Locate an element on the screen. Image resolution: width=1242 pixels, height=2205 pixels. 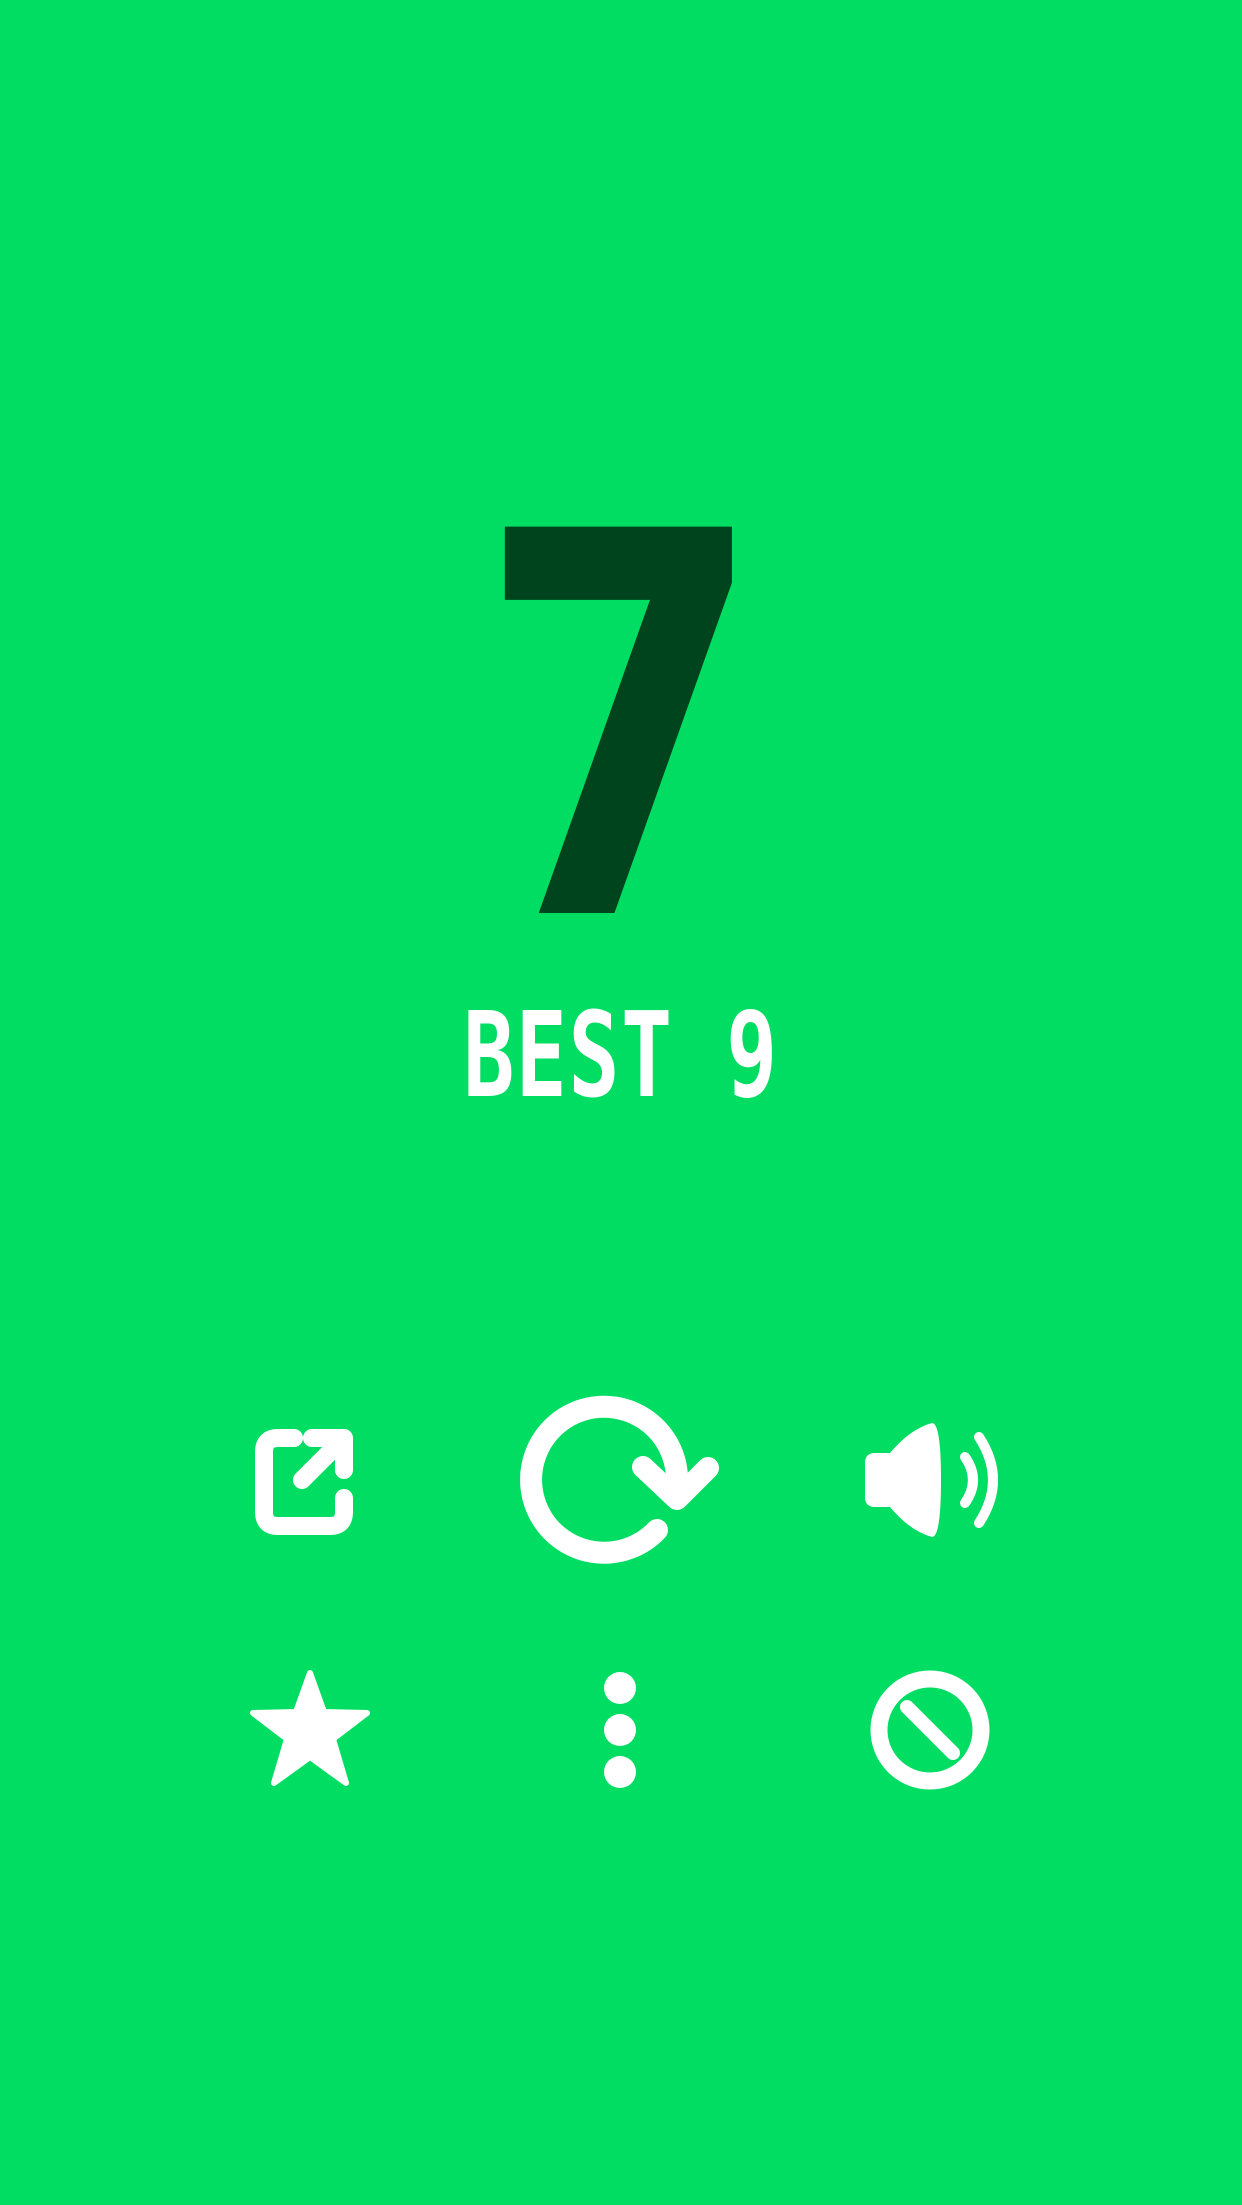
sound-button is located at coordinates (935, 1480).